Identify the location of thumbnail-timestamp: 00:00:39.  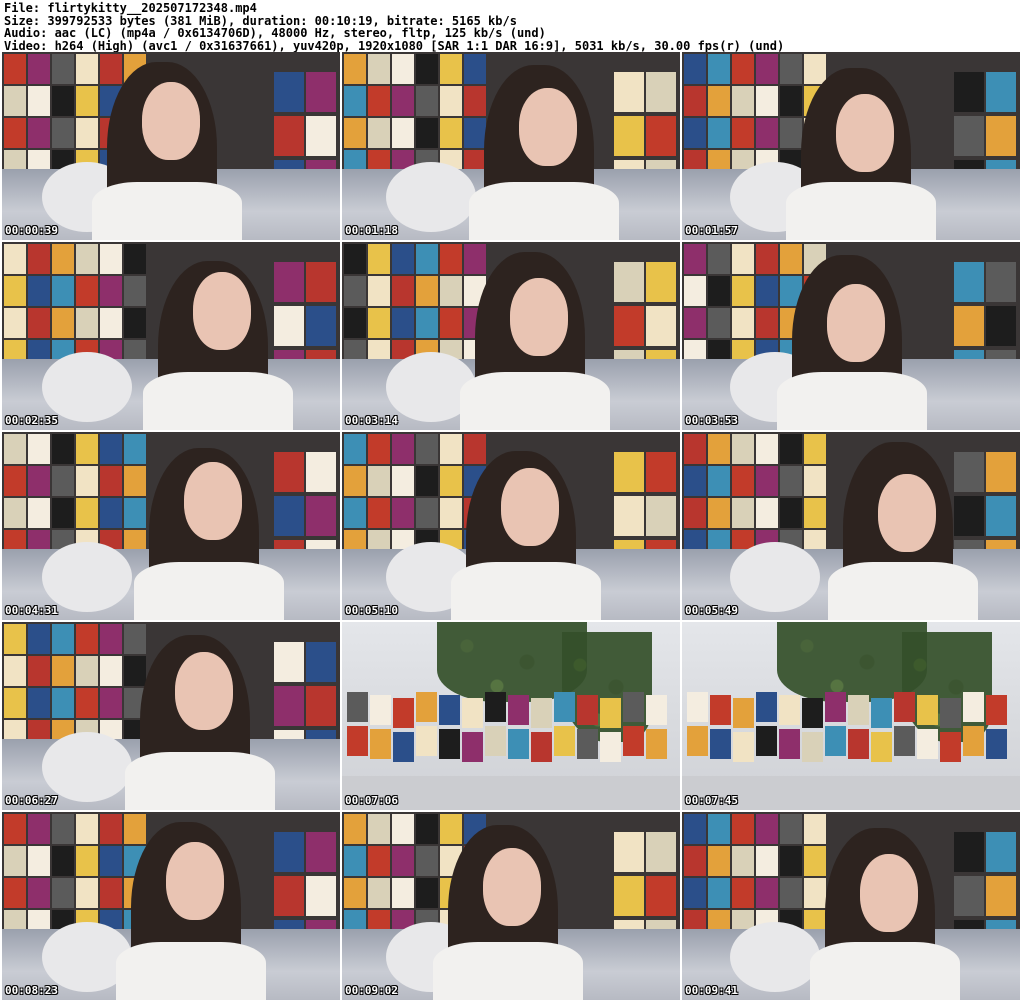
(31, 230).